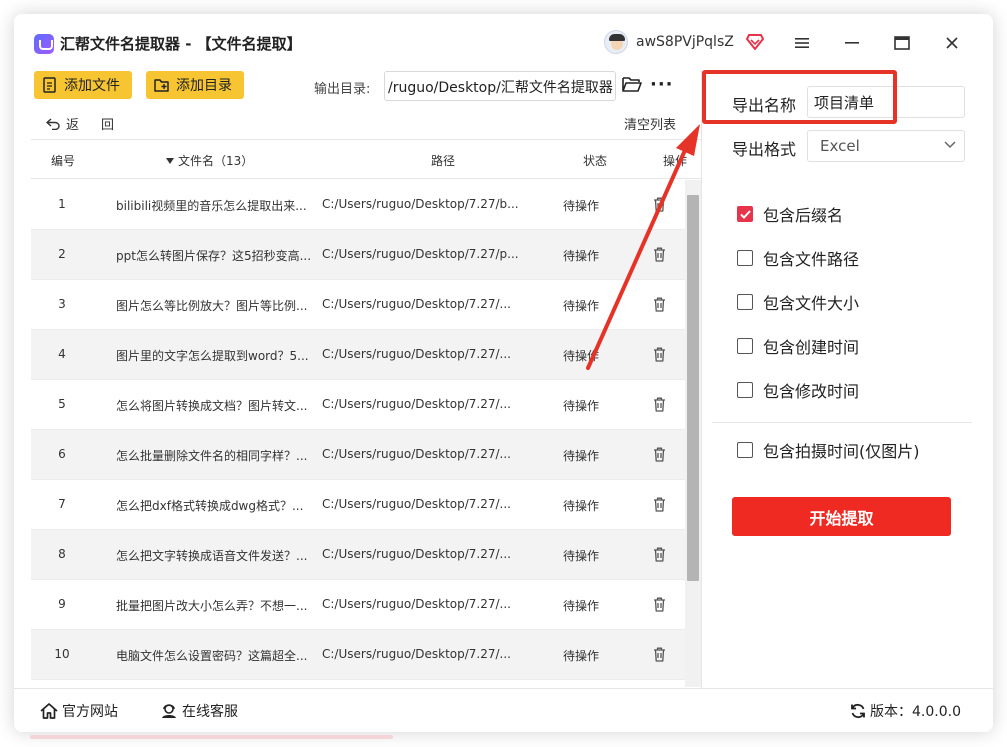 This screenshot has width=1007, height=747. Describe the element at coordinates (905, 711) in the screenshot. I see `version-info: 版本：4.0.0.0` at that location.